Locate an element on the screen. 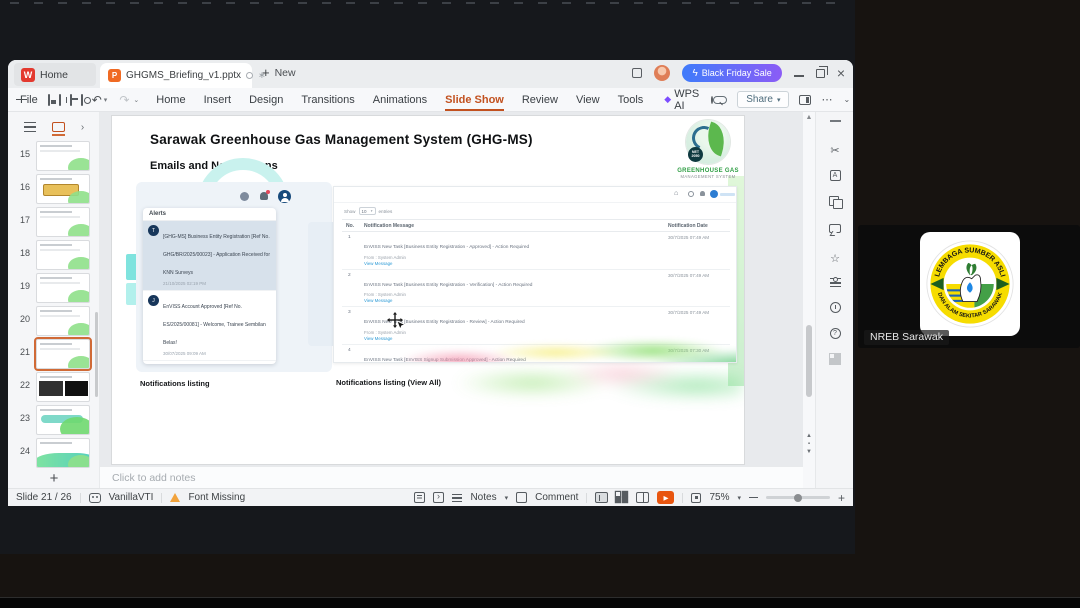  new-tab-button: + New is located at coordinates (279, 72).